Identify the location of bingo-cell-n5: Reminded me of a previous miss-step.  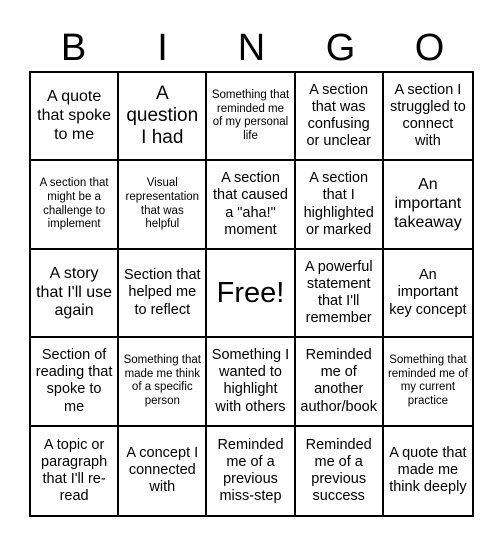
(251, 470).